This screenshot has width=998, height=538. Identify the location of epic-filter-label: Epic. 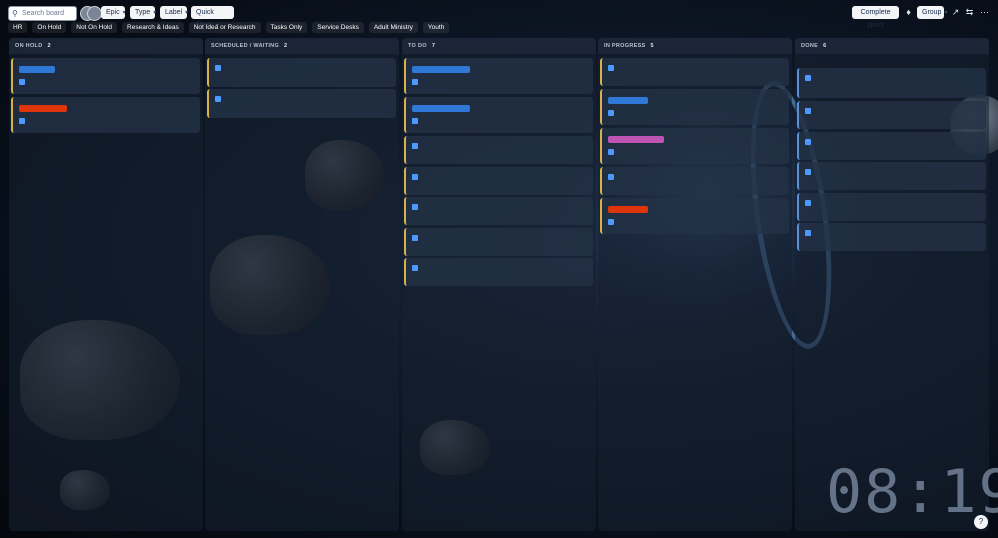
(113, 12).